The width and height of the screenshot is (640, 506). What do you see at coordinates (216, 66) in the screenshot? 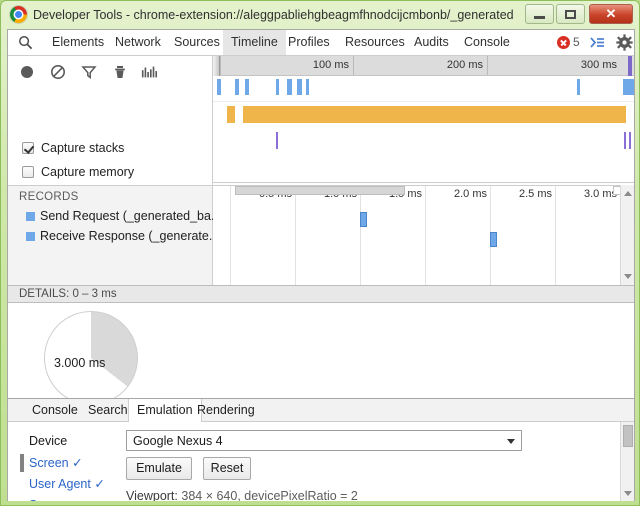
I see `overview-window-left-handle` at bounding box center [216, 66].